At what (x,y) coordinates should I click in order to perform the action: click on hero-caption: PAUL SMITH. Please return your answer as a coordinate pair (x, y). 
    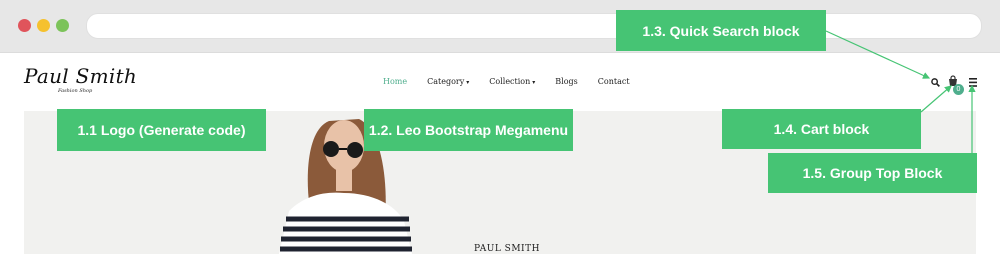
    Looking at the image, I should click on (507, 249).